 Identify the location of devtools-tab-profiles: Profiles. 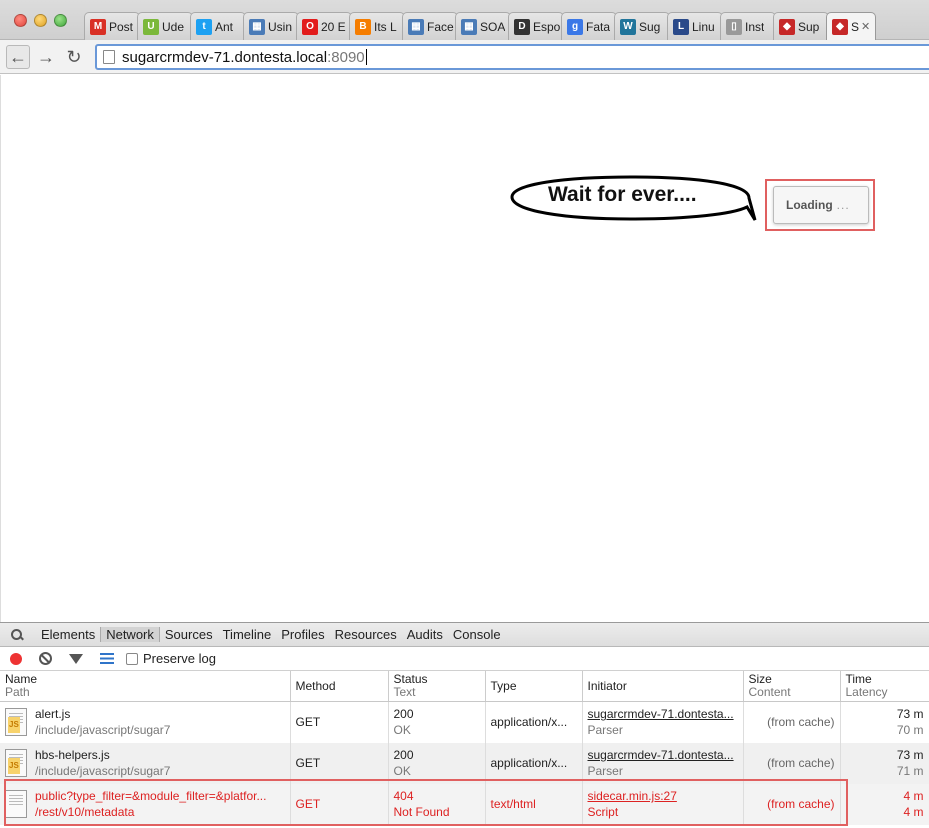
(302, 634).